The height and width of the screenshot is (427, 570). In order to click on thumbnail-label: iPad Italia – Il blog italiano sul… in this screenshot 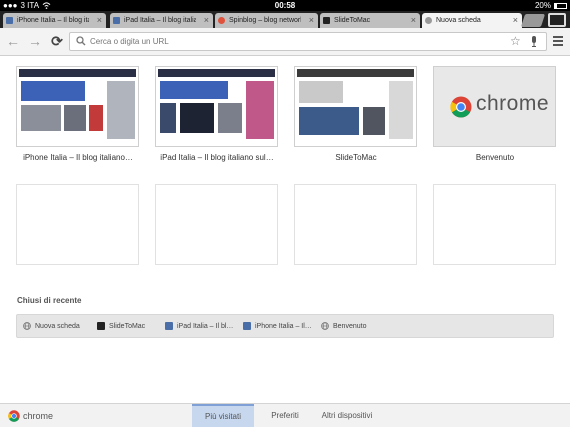, I will do `click(217, 157)`.